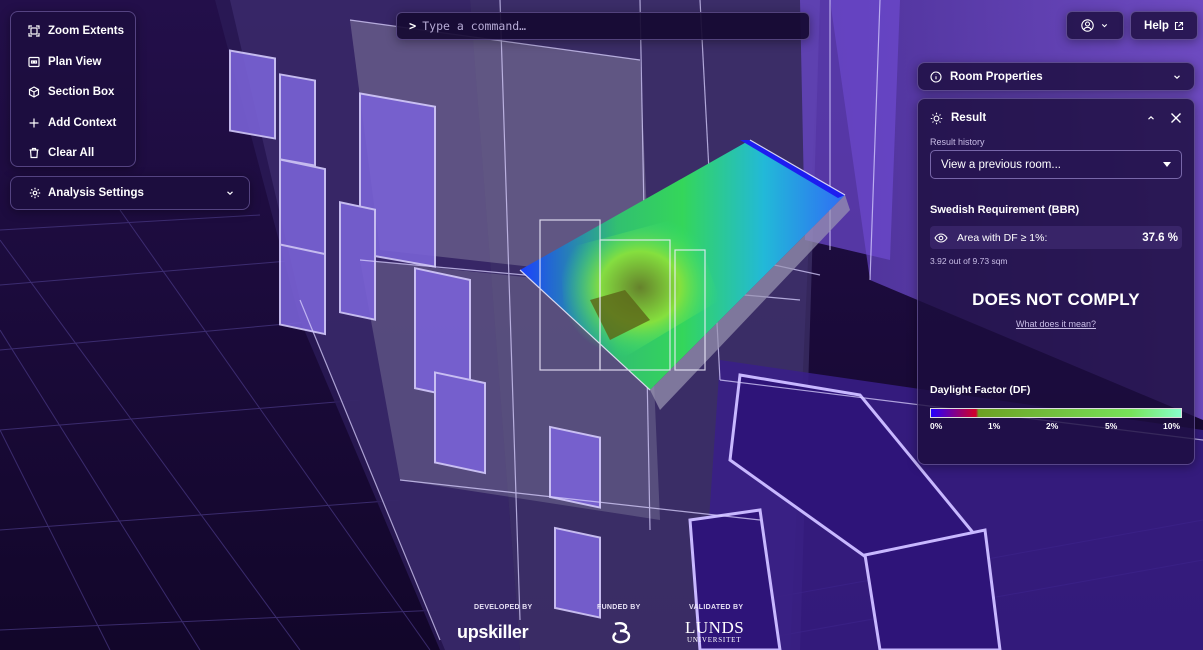  What do you see at coordinates (714, 640) in the screenshot?
I see `lunds-logo-subtitle: UNIVERSITET` at bounding box center [714, 640].